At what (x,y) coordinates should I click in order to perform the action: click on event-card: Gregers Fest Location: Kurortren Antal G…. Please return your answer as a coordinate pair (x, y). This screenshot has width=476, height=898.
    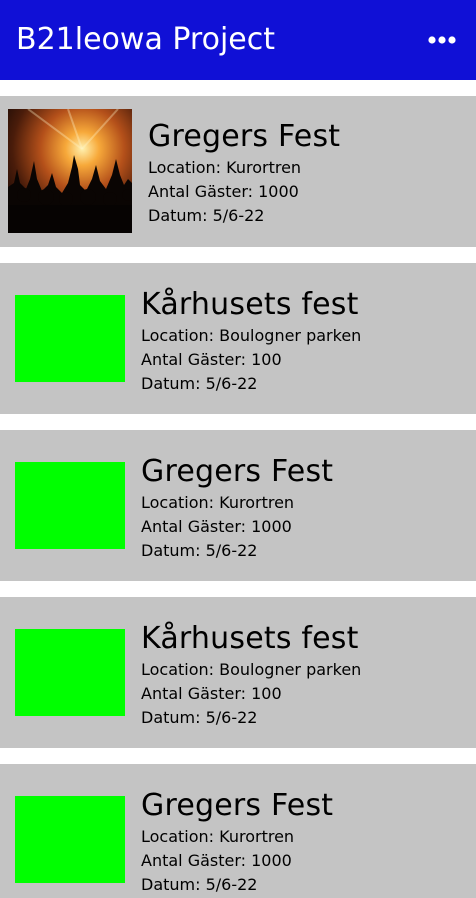
    Looking at the image, I should click on (238, 831).